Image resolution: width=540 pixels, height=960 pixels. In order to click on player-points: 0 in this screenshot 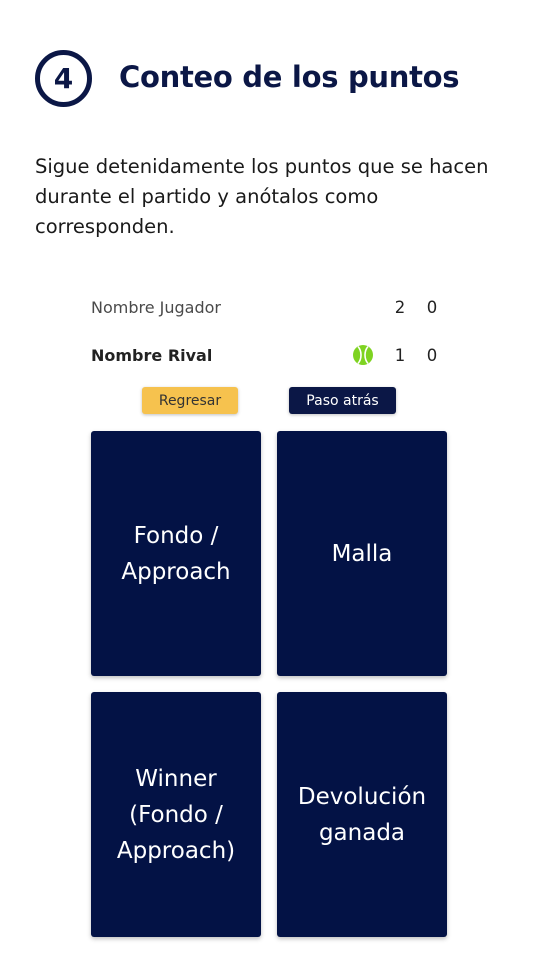, I will do `click(432, 307)`.